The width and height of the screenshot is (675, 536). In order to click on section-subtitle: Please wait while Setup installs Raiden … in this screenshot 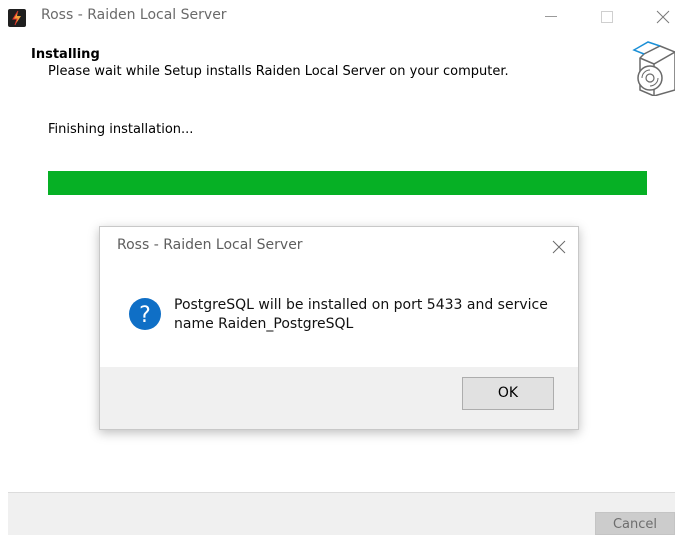, I will do `click(278, 71)`.